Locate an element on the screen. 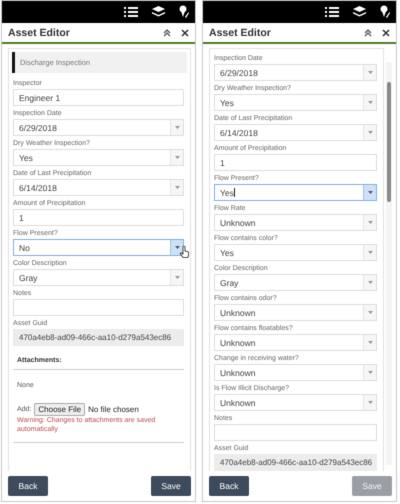 Image resolution: width=400 pixels, height=504 pixels. scrollbar-thumb is located at coordinates (389, 142).